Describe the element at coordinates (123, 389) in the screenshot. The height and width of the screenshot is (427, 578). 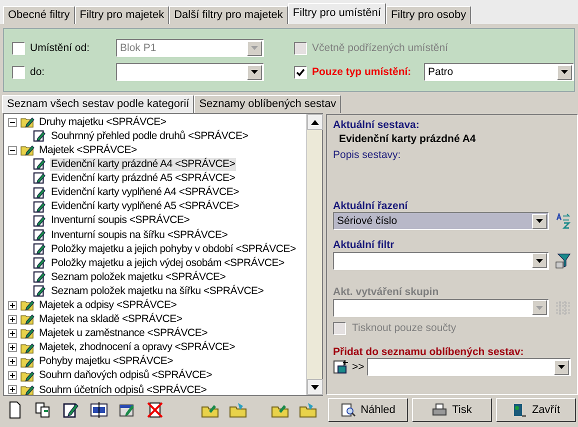
I see `tree-item: Souhrn účetních odpisů <SPRÁVCE>` at that location.